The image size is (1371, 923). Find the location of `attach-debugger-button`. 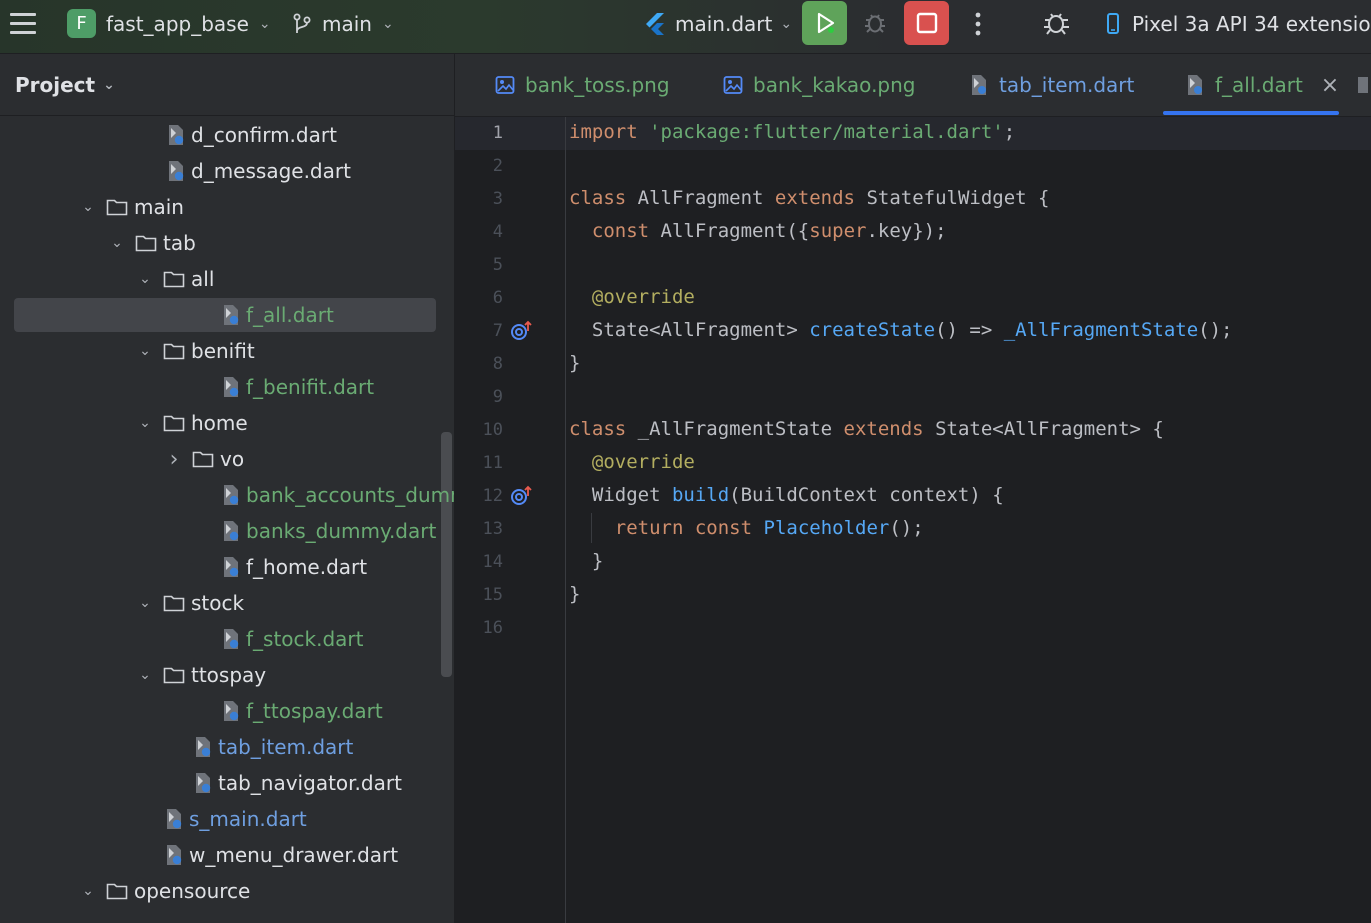

attach-debugger-button is located at coordinates (1057, 23).